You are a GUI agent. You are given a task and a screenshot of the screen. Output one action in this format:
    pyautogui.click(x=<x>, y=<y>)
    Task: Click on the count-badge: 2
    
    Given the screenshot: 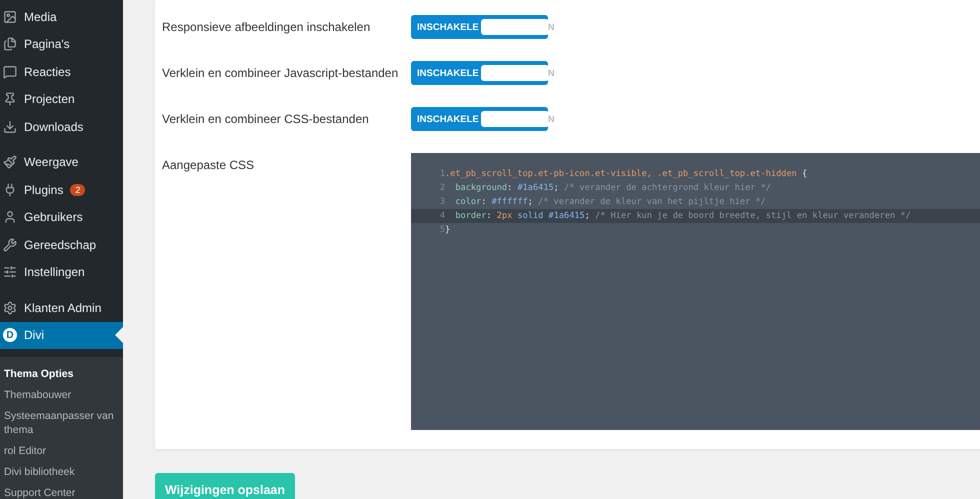 What is the action you would take?
    pyautogui.click(x=78, y=190)
    